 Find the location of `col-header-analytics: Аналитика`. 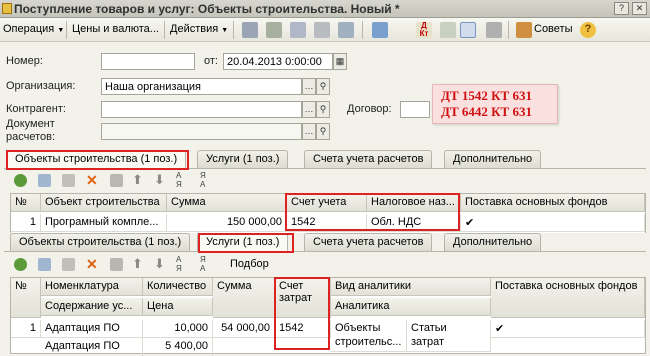

col-header-analytics: Аналитика is located at coordinates (411, 307).